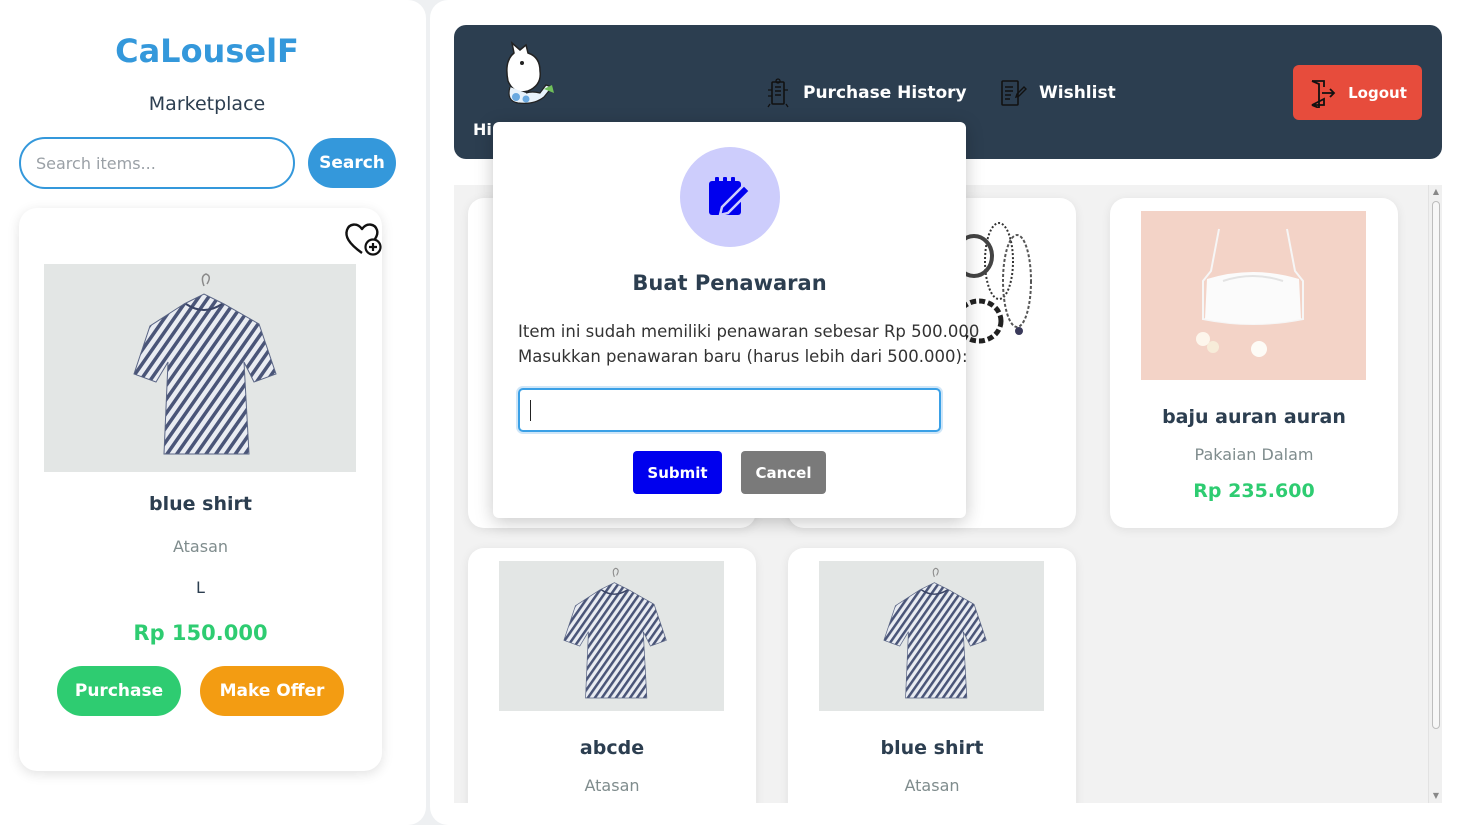 Image resolution: width=1466 pixels, height=825 pixels. Describe the element at coordinates (1077, 93) in the screenshot. I see `nav-wishlist-label: Wishlist` at that location.